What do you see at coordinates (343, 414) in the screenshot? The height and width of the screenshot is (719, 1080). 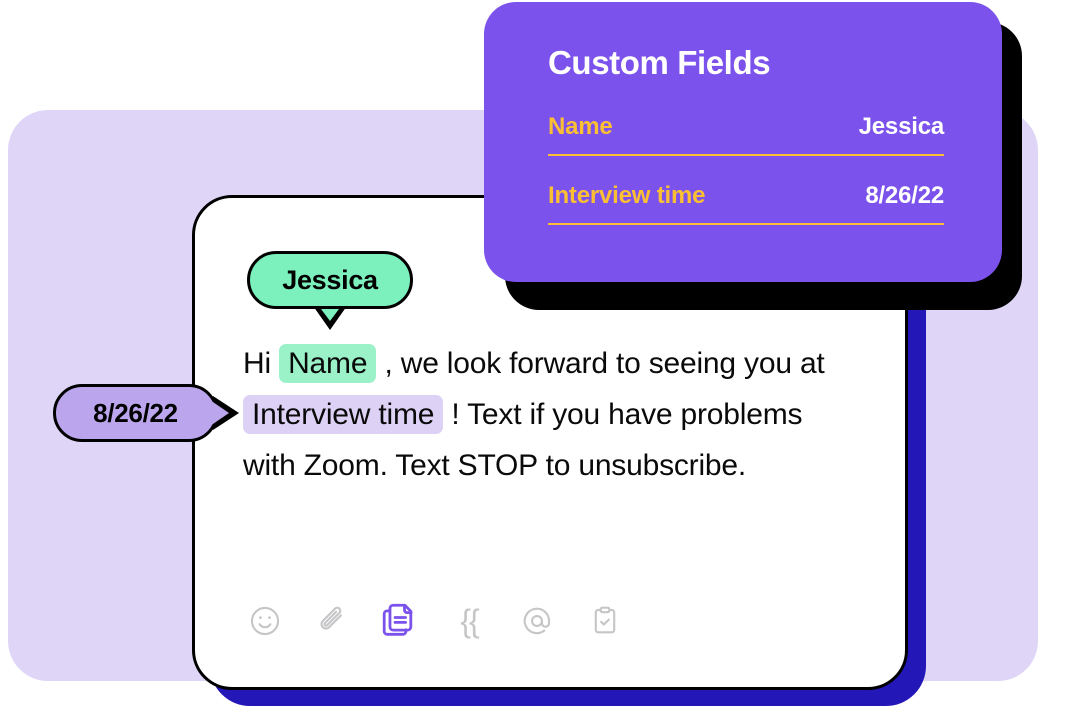 I see `merge-token-interview-time: Interview time` at bounding box center [343, 414].